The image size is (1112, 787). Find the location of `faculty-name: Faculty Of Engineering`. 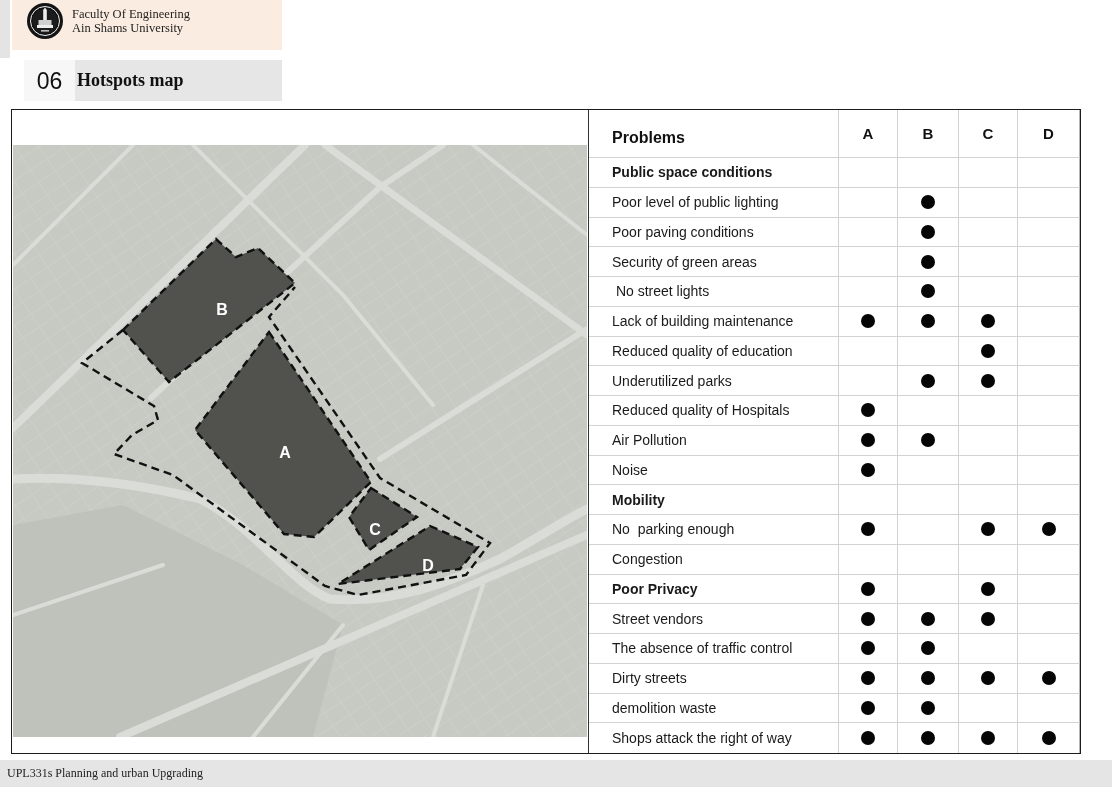

faculty-name: Faculty Of Engineering is located at coordinates (131, 14).